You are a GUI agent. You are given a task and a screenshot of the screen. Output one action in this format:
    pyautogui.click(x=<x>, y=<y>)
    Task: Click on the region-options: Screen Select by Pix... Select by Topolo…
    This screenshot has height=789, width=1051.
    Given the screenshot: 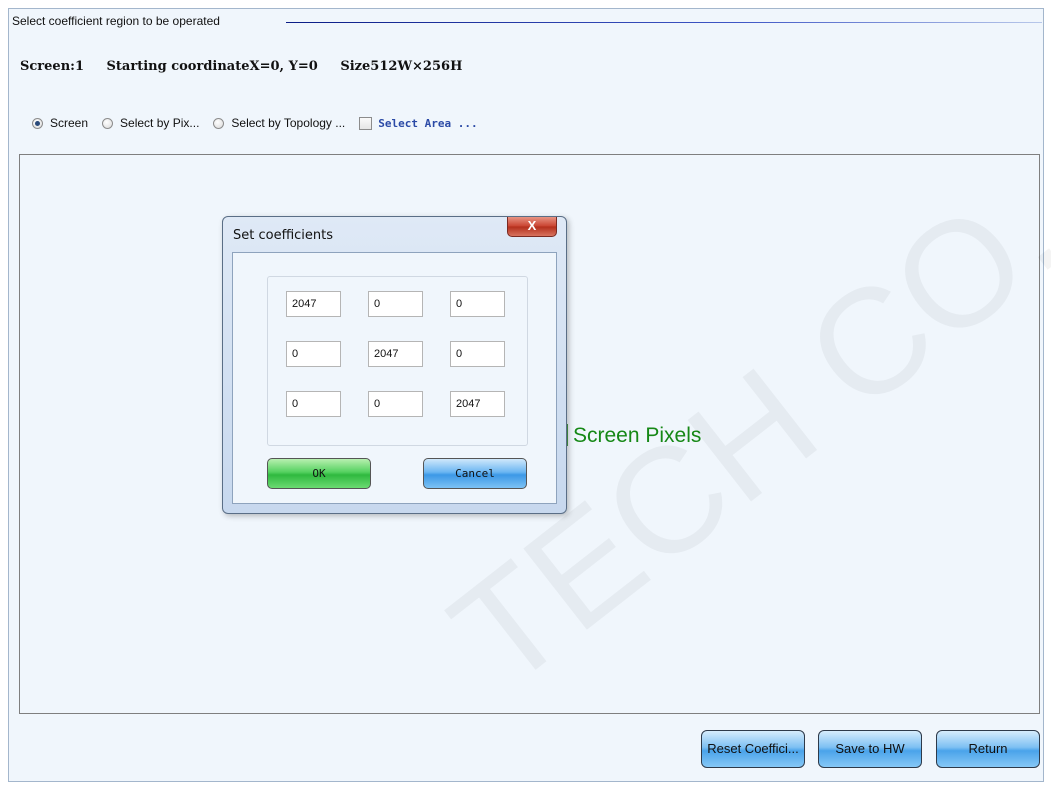 What is the action you would take?
    pyautogui.click(x=262, y=123)
    